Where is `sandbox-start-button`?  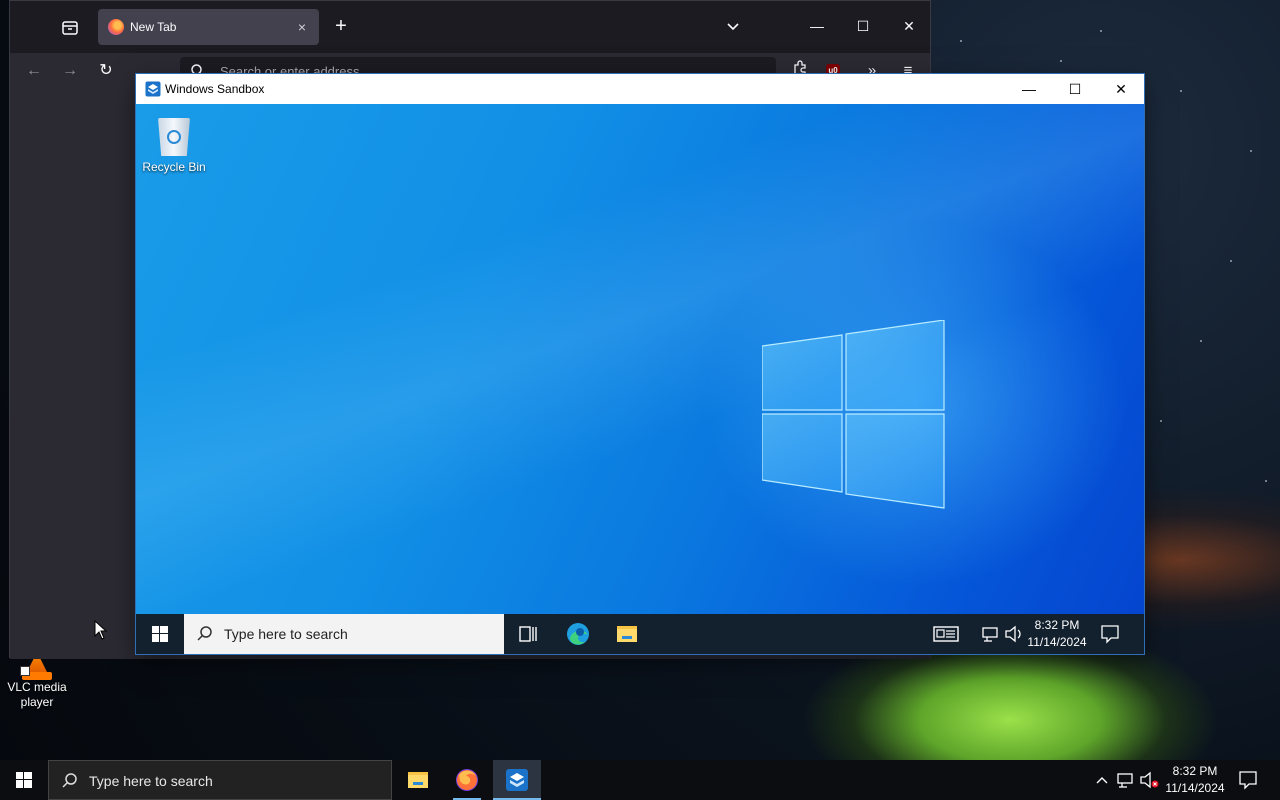 sandbox-start-button is located at coordinates (160, 634).